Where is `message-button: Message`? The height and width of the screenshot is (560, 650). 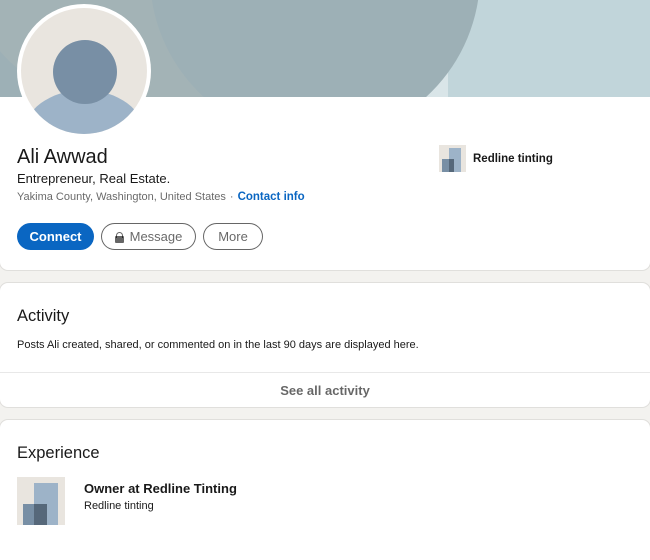 message-button: Message is located at coordinates (148, 236).